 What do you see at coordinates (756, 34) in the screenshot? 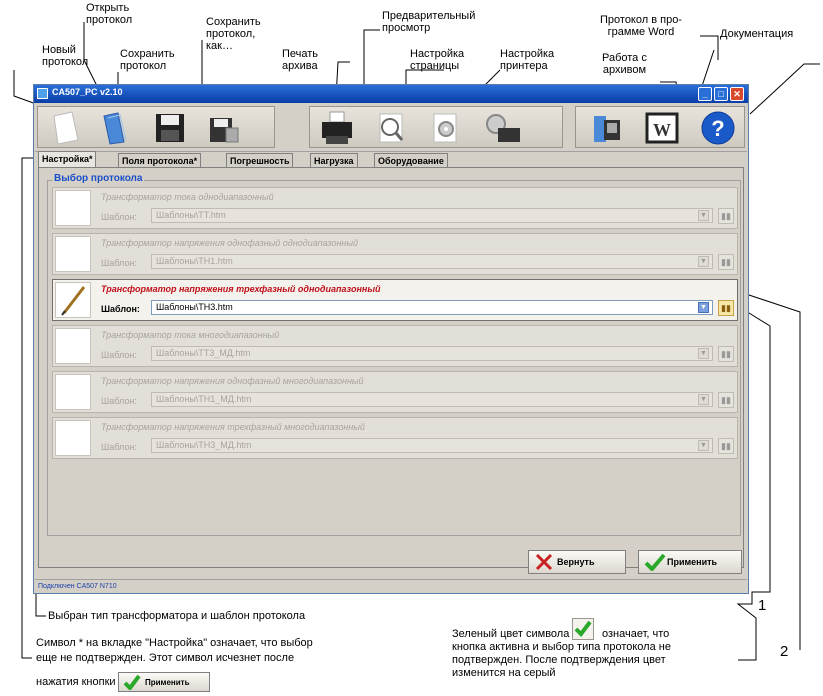
I see `annotation-documentation: Документация` at bounding box center [756, 34].